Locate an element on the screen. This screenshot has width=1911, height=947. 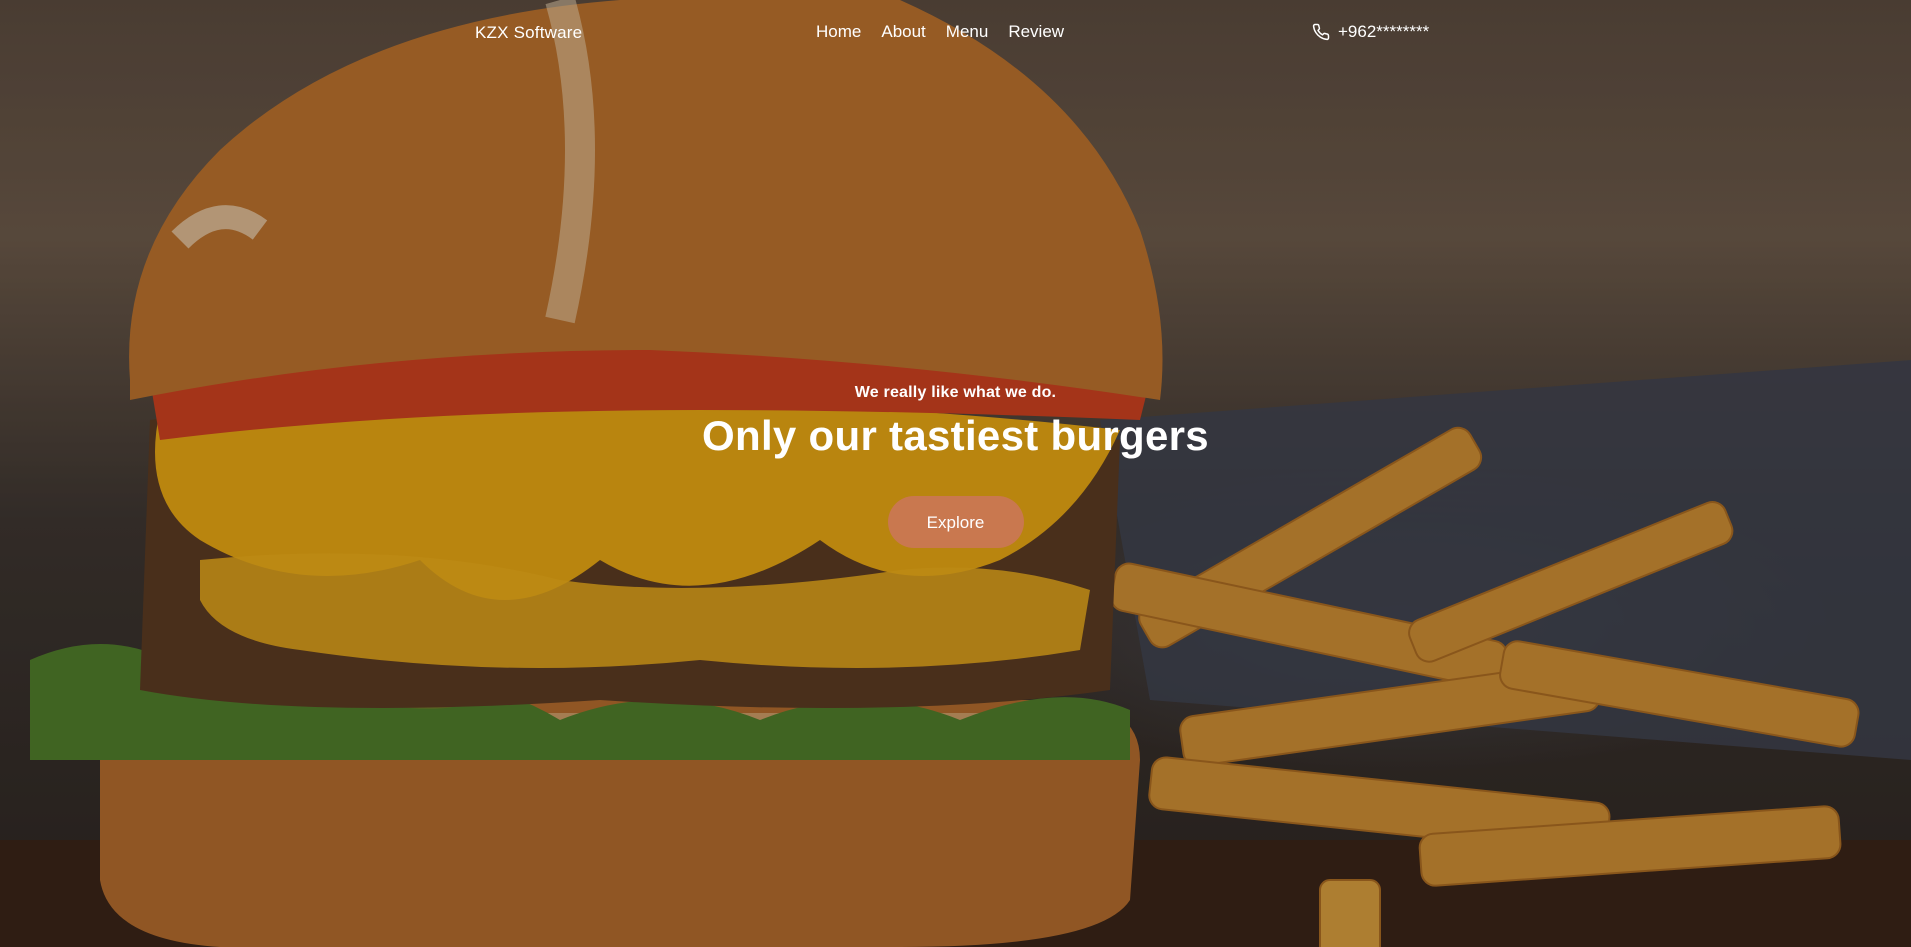
phone-contact: +962******** is located at coordinates (1370, 32).